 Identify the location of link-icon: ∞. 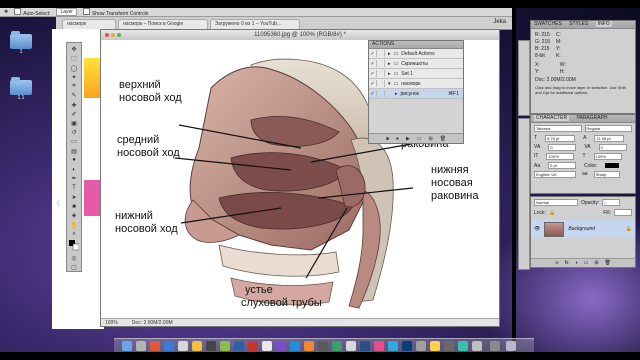
(557, 263).